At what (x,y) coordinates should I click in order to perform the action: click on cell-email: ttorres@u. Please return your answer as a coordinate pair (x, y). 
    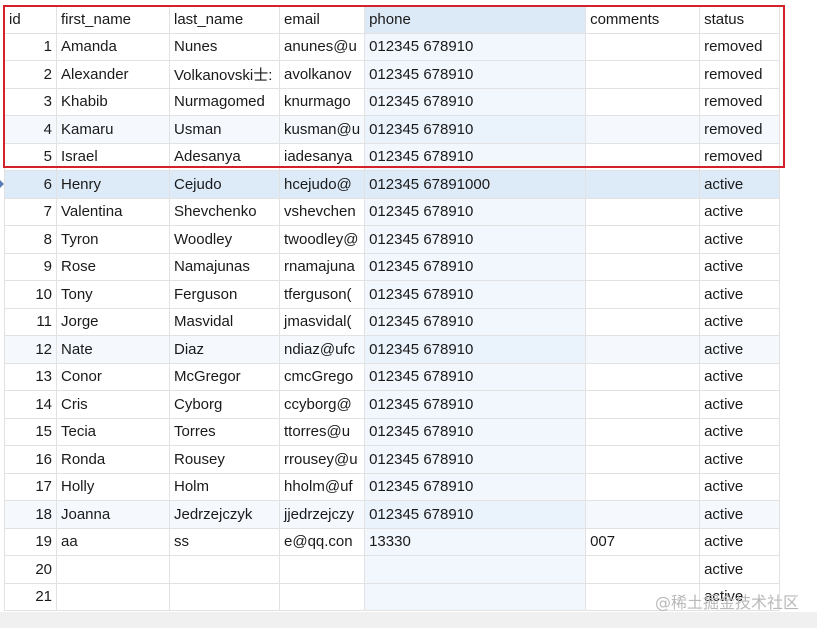
    Looking at the image, I should click on (322, 431).